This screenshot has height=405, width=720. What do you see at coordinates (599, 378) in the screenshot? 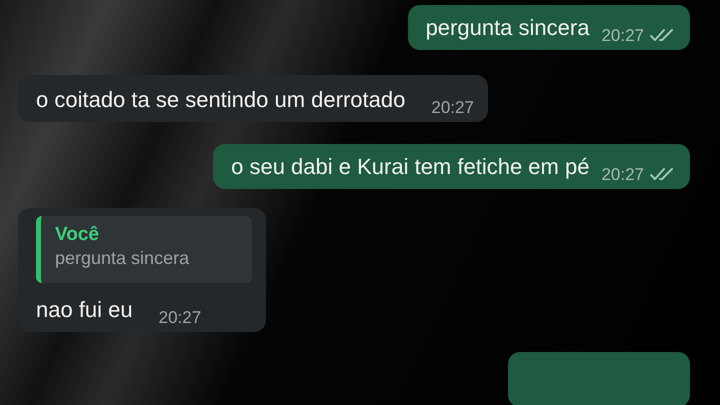
I see `partial-message-bubble` at bounding box center [599, 378].